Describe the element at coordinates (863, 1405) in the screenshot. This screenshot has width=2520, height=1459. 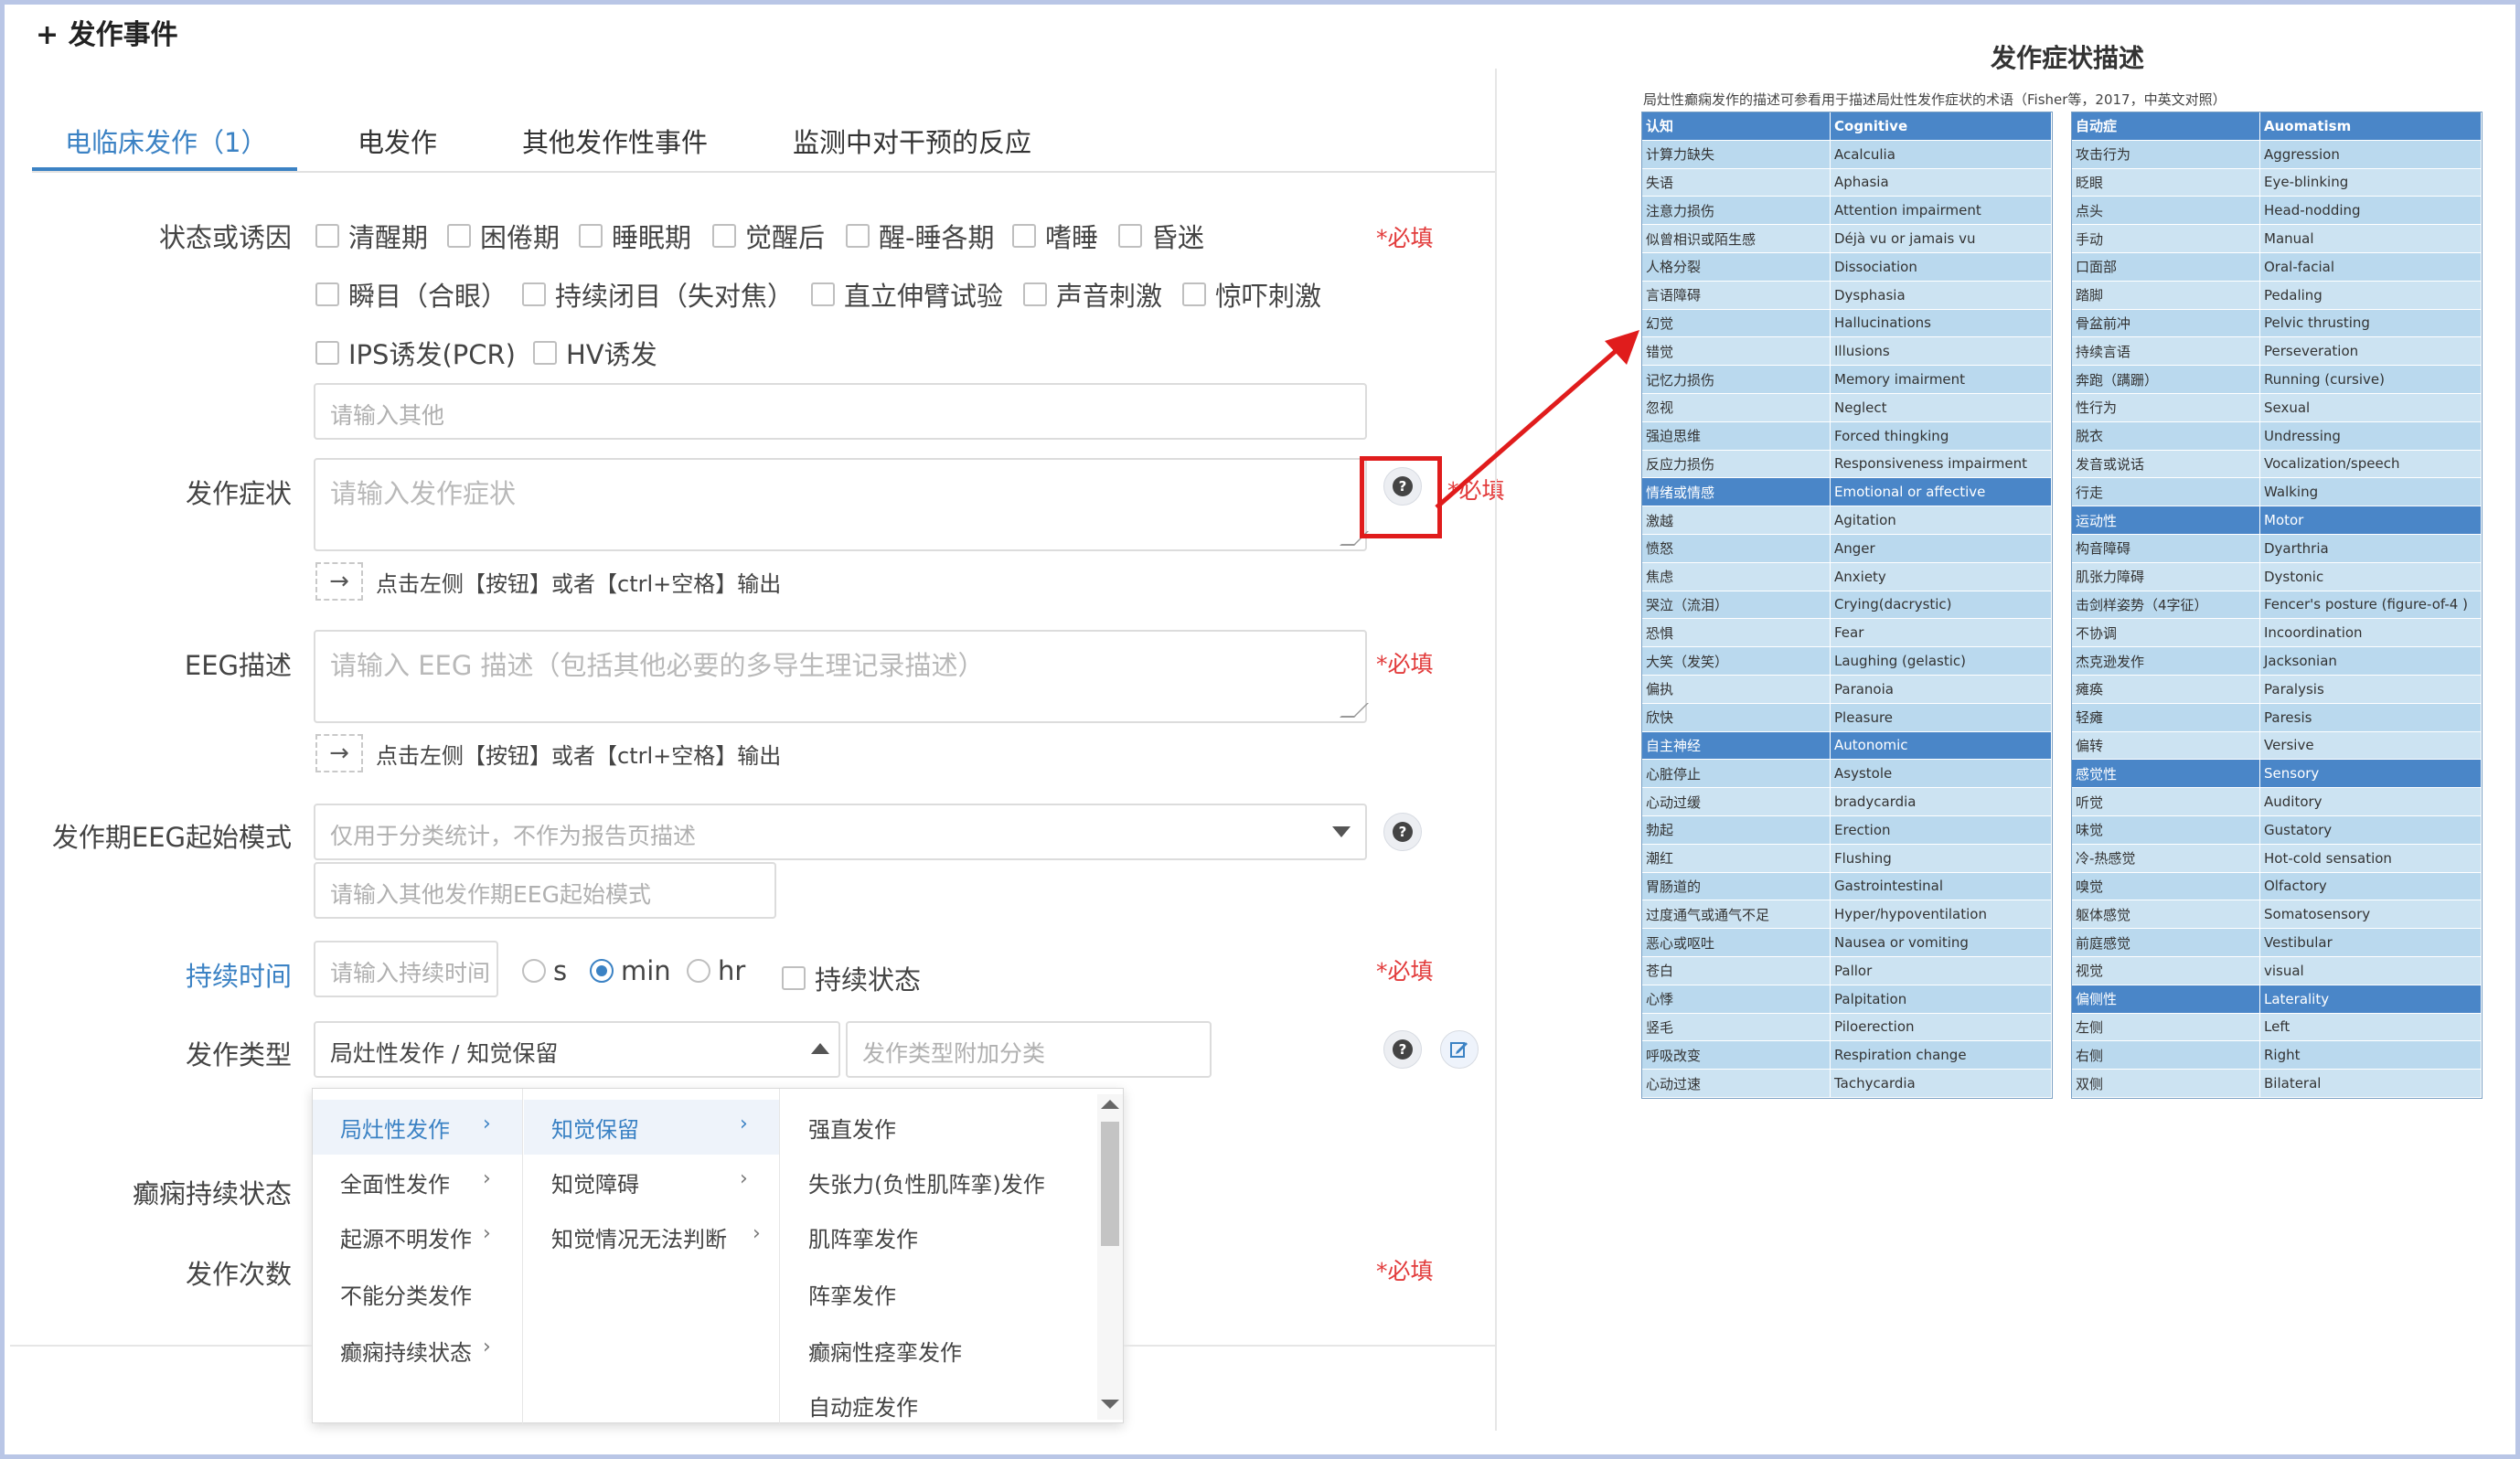
I see `cascader-option: 自动症发作` at that location.